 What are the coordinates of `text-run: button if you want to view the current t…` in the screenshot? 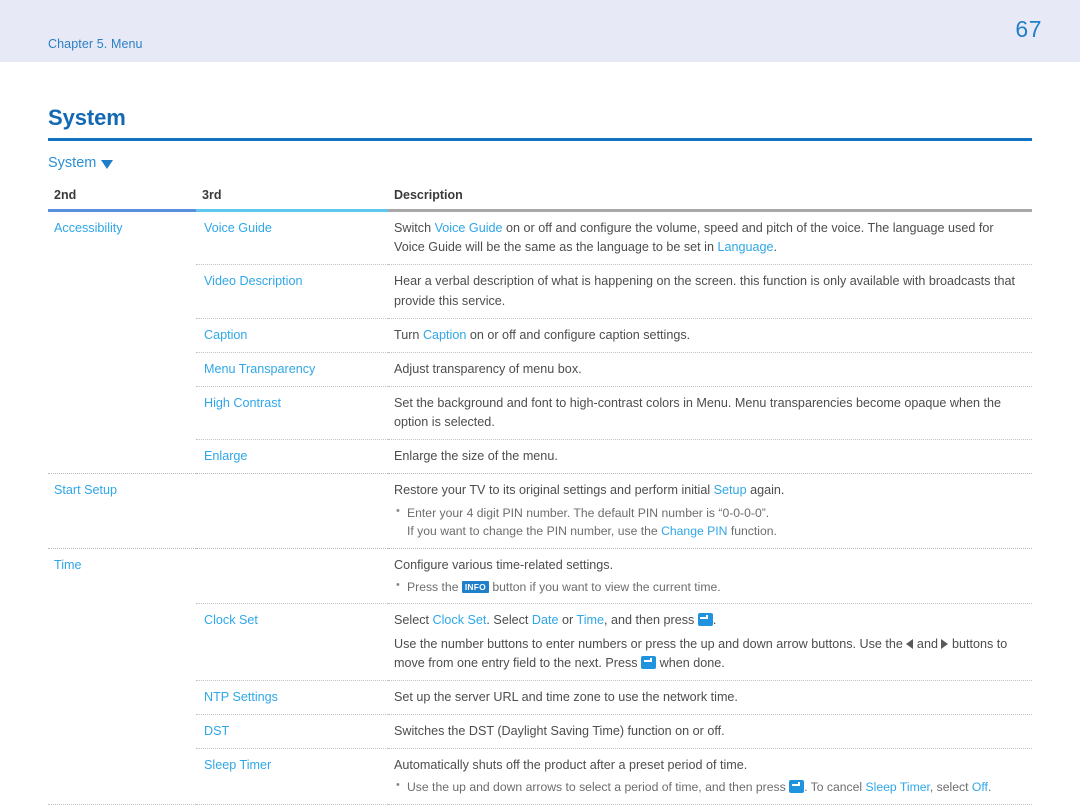 It's located at (604, 586).